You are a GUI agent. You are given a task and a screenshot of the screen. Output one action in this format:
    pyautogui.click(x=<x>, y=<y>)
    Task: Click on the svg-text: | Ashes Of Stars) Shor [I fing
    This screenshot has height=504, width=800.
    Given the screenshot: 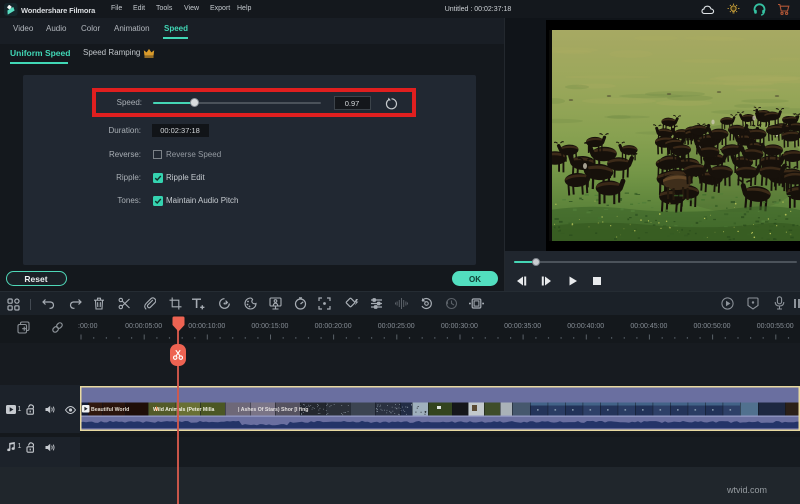 What is the action you would take?
    pyautogui.click(x=273, y=410)
    